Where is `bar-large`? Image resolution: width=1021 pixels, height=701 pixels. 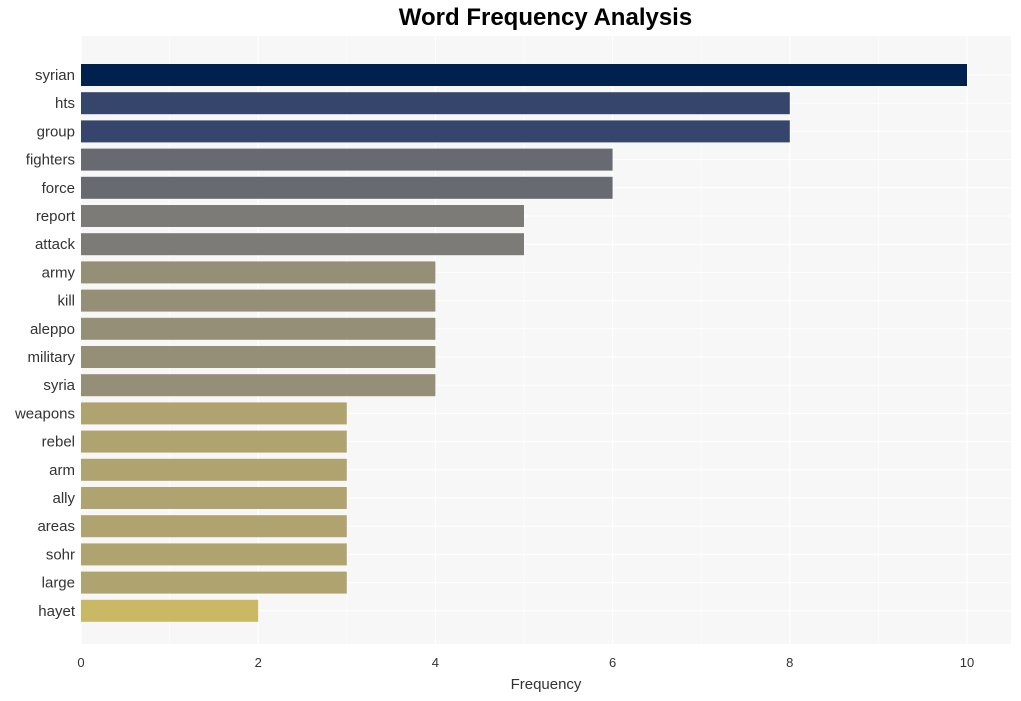
bar-large is located at coordinates (214, 582).